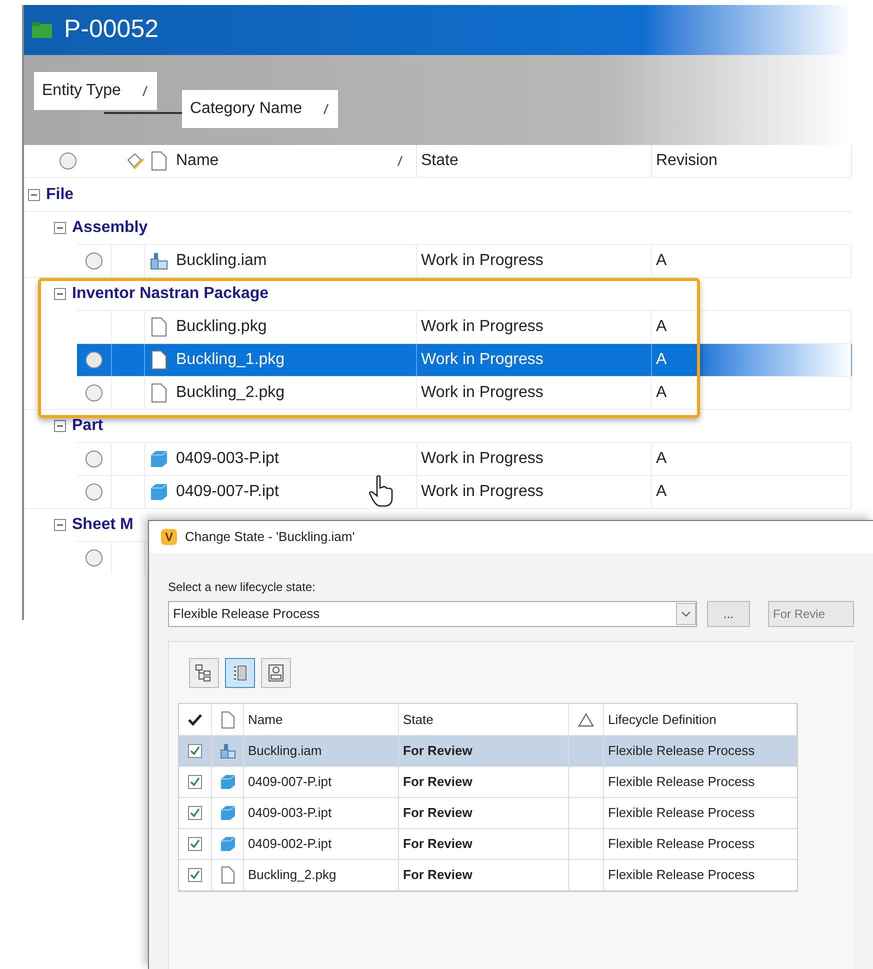 This screenshot has width=873, height=969. What do you see at coordinates (170, 294) in the screenshot?
I see `group-label: Inventor Nastran Package` at bounding box center [170, 294].